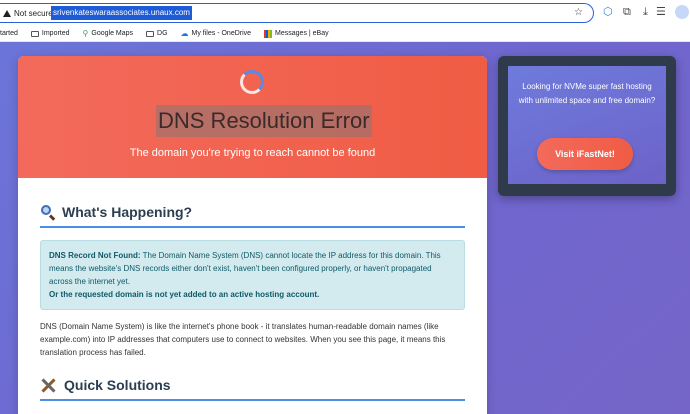  What do you see at coordinates (608, 12) in the screenshot?
I see `extension-cube-icon: ⬡` at bounding box center [608, 12].